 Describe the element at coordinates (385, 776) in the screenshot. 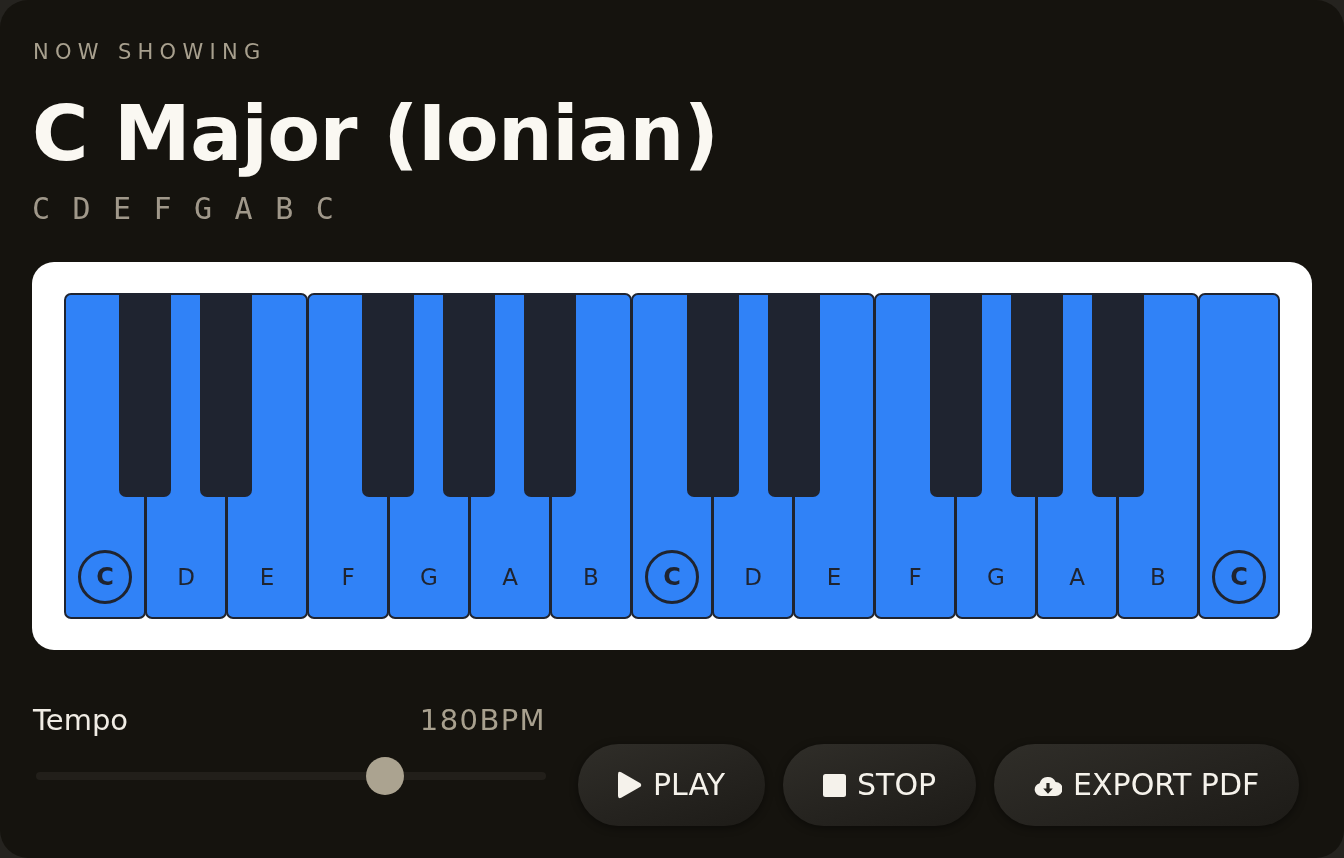

I see `slider-thumb` at that location.